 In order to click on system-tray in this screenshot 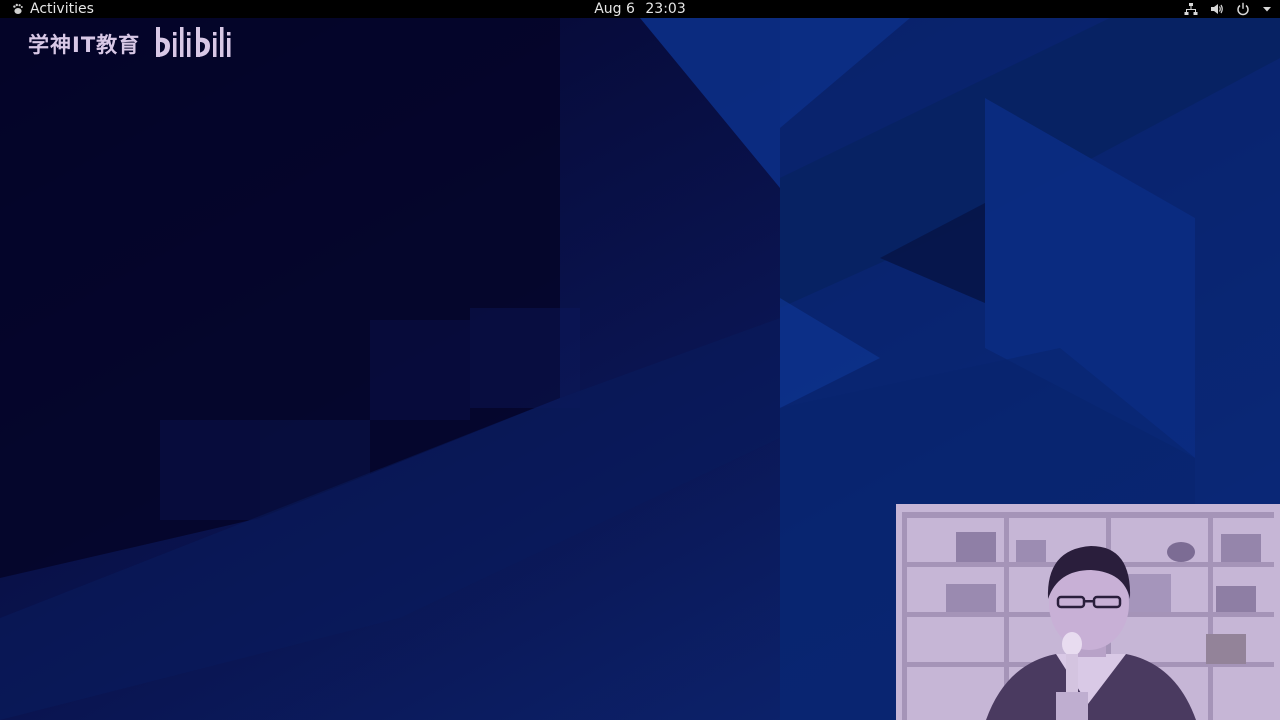, I will do `click(1228, 9)`.